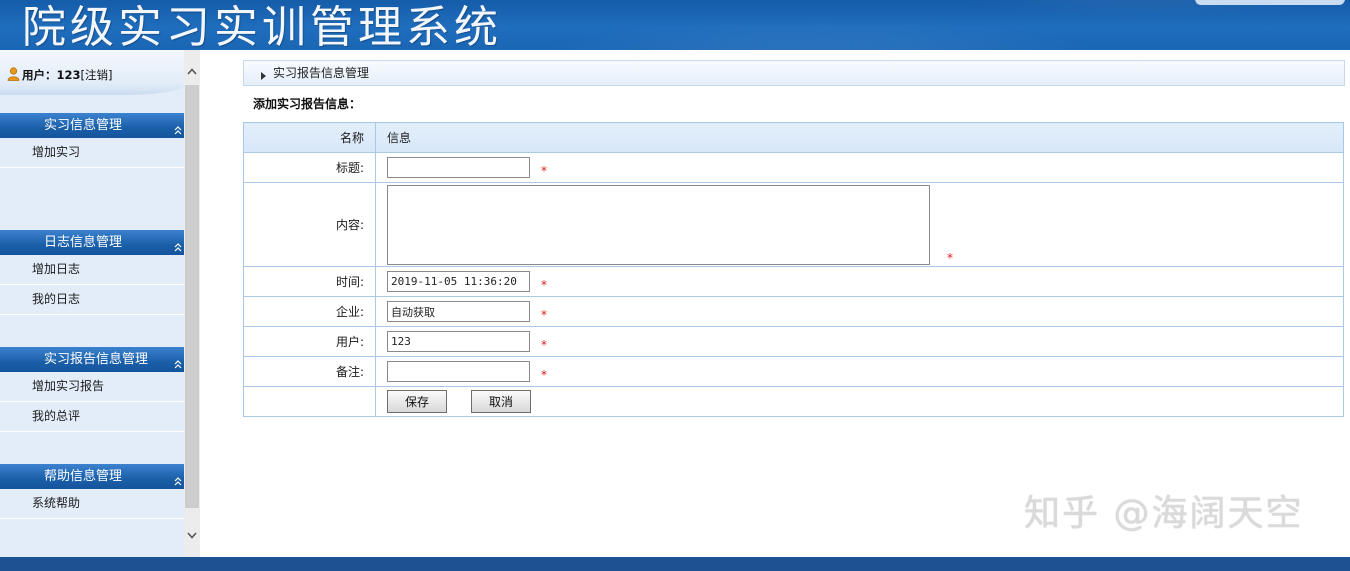 Image resolution: width=1350 pixels, height=571 pixels. I want to click on sidebar-scrollbar, so click(192, 303).